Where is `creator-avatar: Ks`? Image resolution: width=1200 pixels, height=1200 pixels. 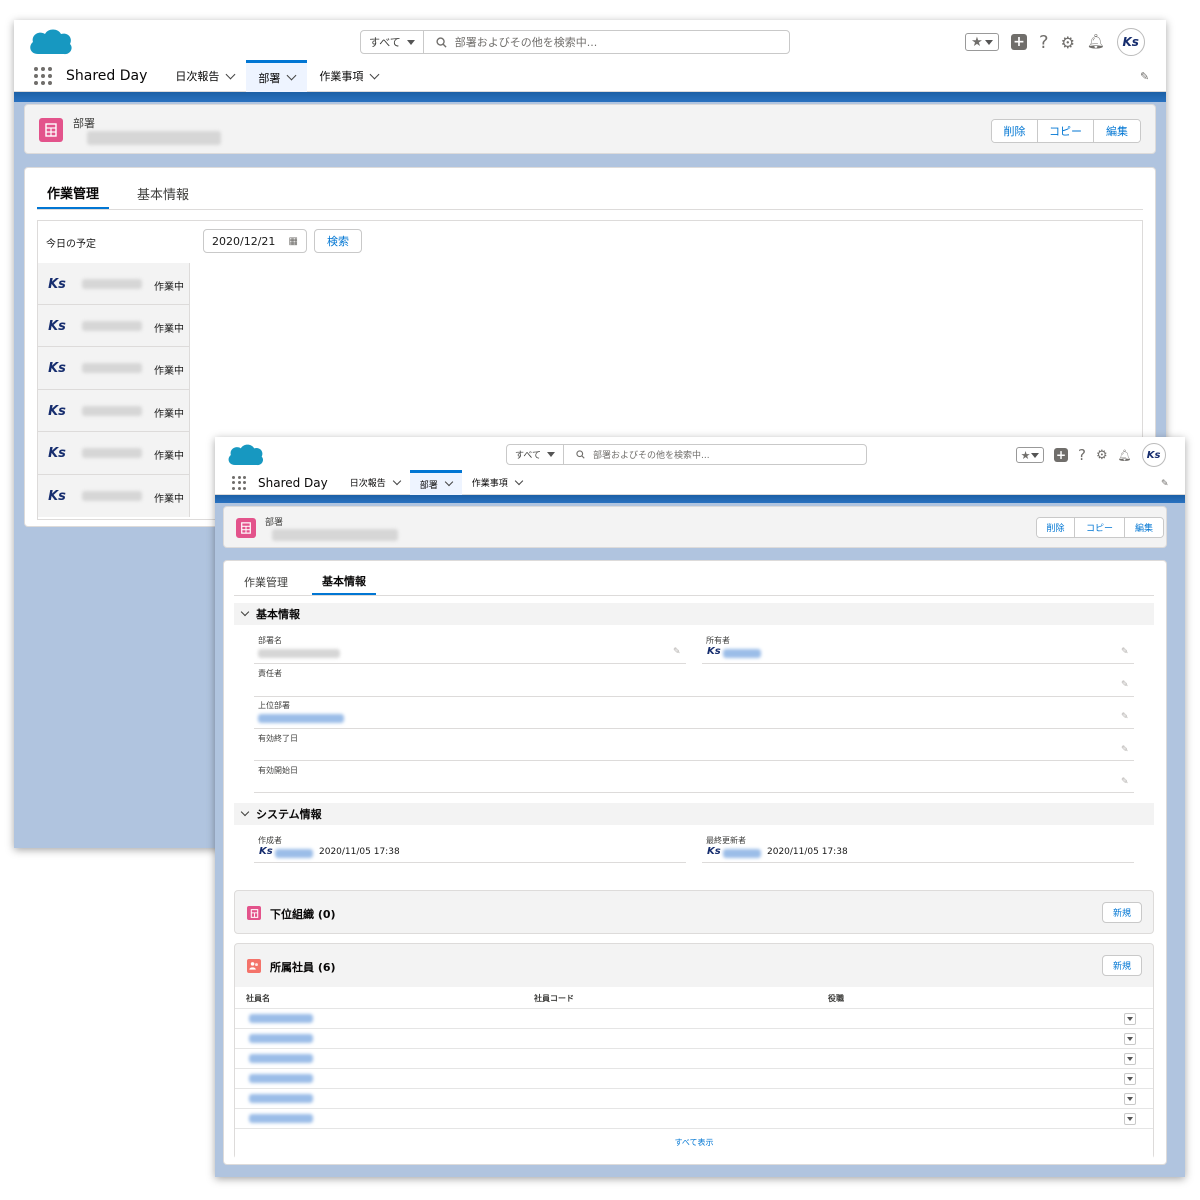
creator-avatar: Ks is located at coordinates (266, 851).